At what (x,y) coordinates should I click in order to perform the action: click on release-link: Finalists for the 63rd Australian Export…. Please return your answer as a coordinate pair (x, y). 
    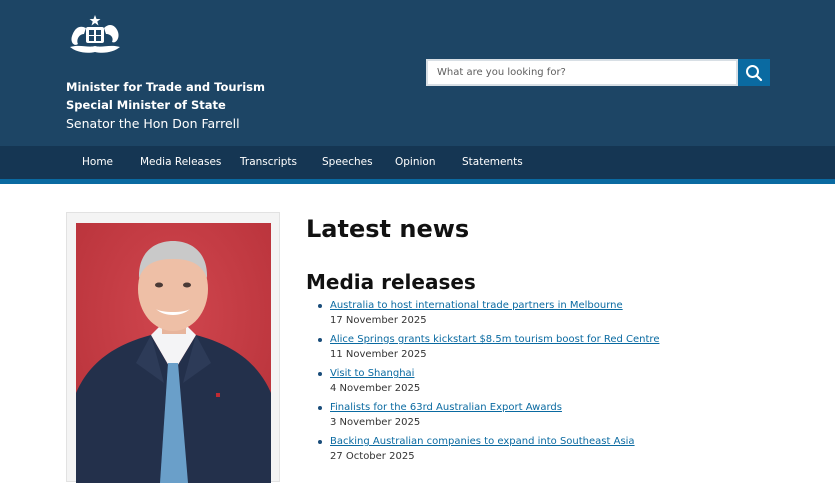
    Looking at the image, I should click on (568, 407).